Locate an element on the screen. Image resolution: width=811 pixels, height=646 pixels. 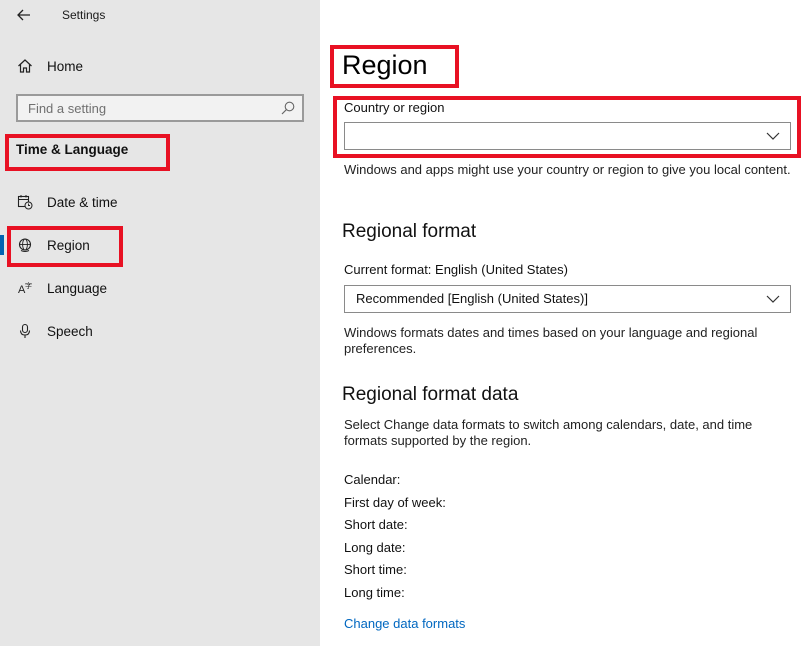
app-title: Settings is located at coordinates (84, 15).